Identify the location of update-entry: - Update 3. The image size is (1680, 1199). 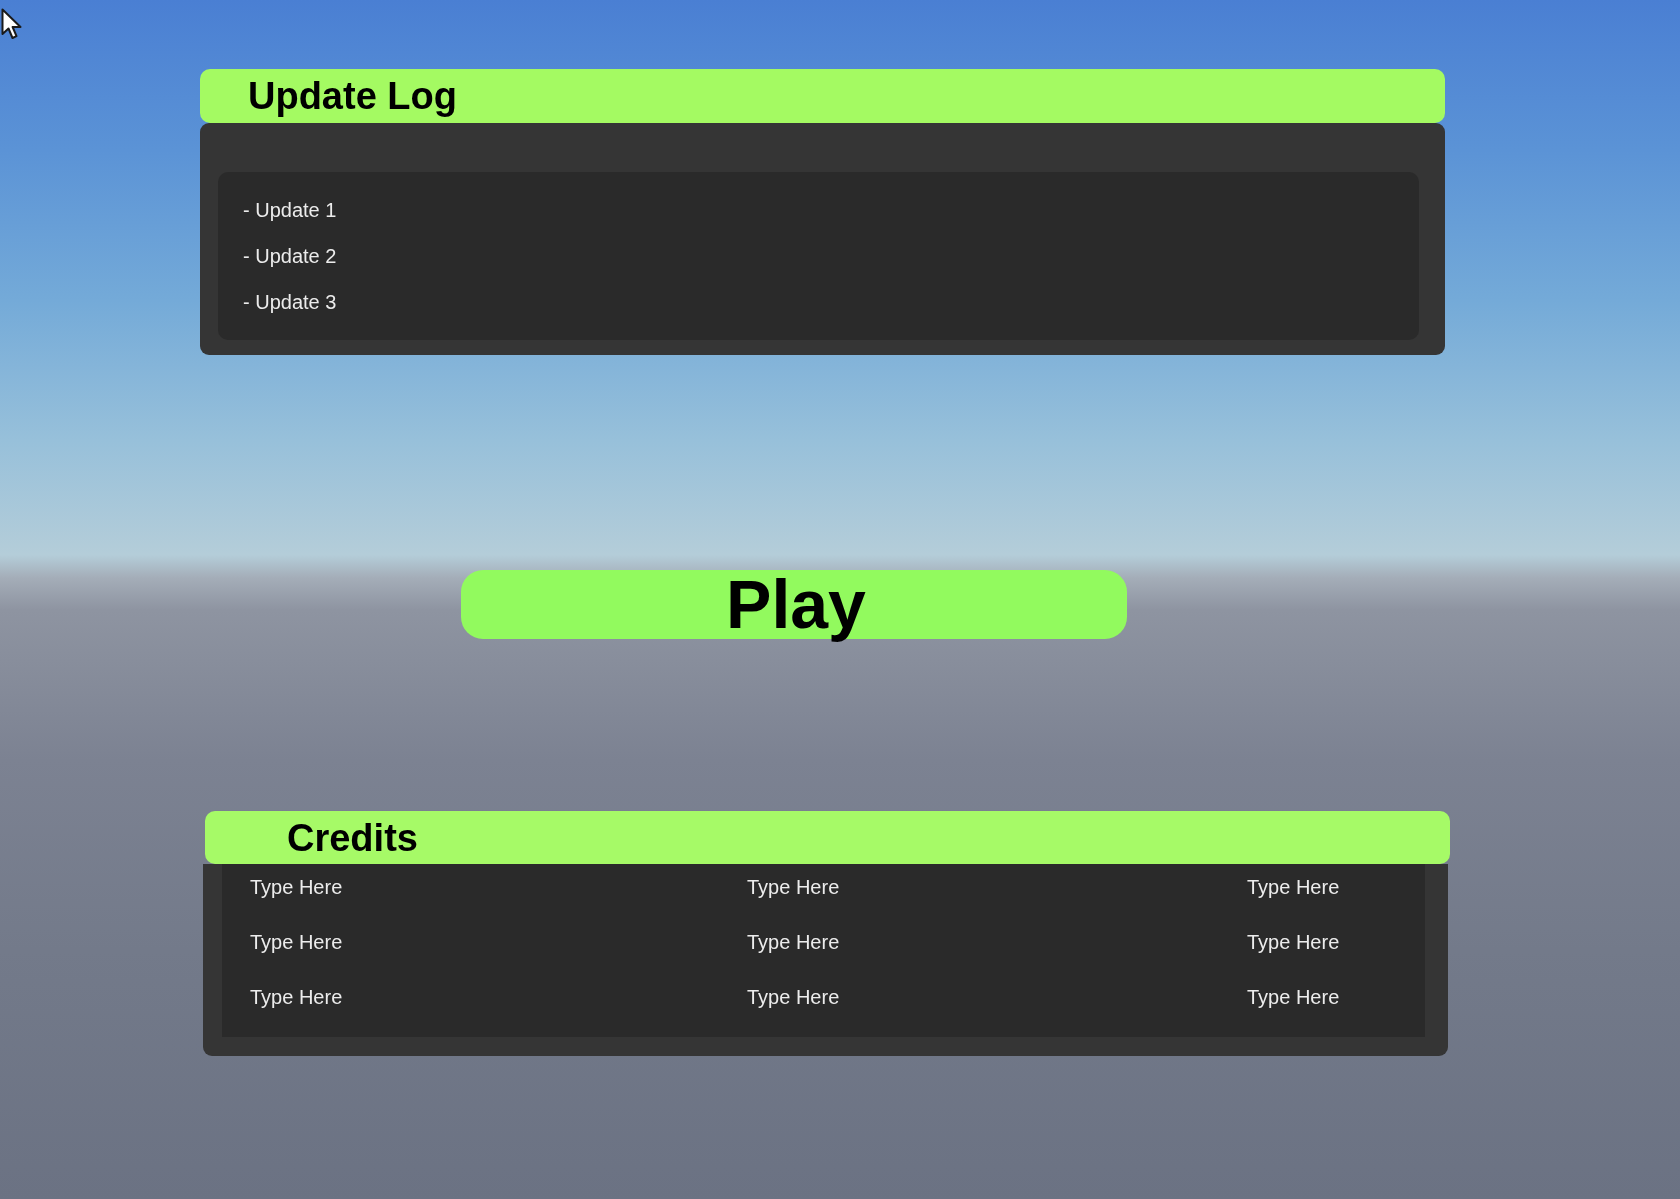
(290, 302).